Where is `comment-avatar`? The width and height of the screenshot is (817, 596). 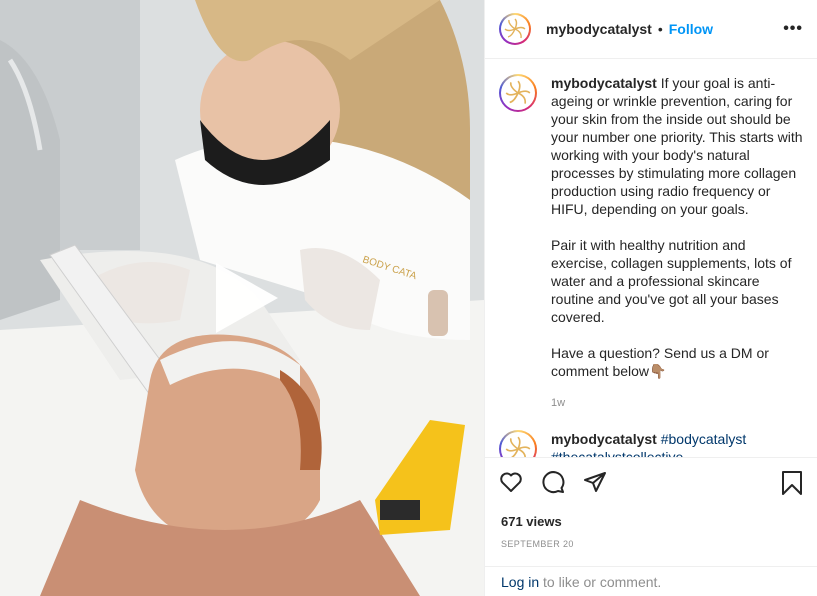 comment-avatar is located at coordinates (518, 443).